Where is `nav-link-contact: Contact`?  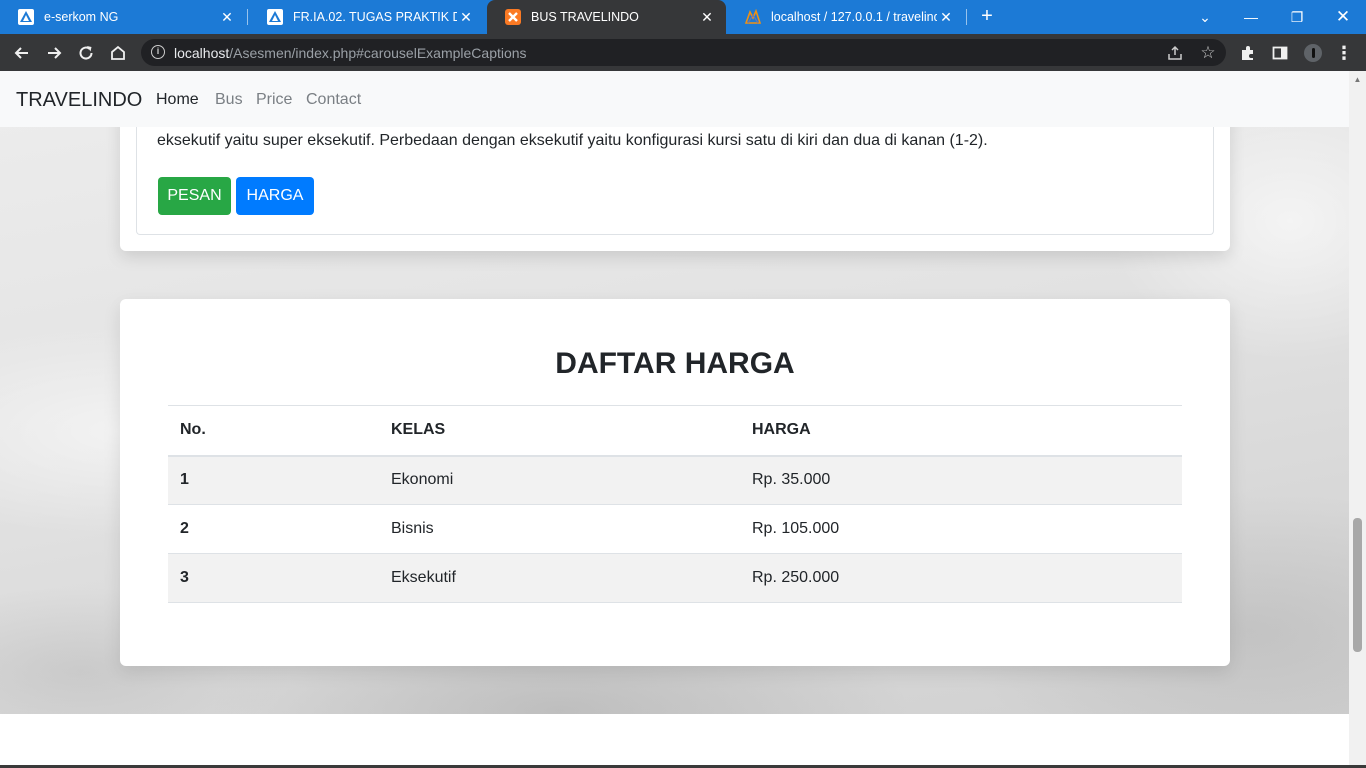
nav-link-contact: Contact is located at coordinates (333, 100).